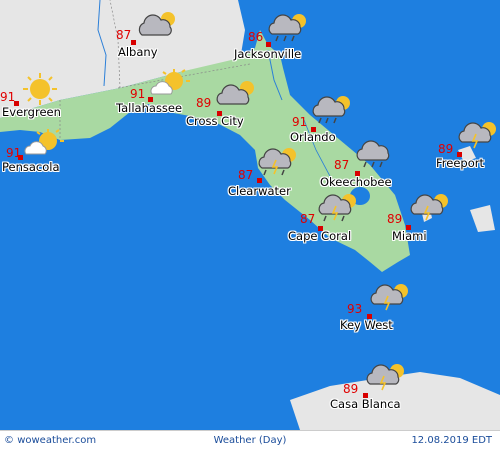 Image resolution: width=500 pixels, height=451 pixels. What do you see at coordinates (342, 165) in the screenshot?
I see `temp-okeechobee: 87` at bounding box center [342, 165].